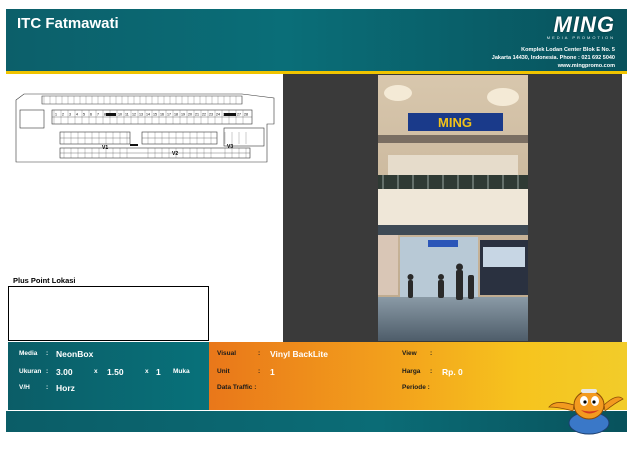 This screenshot has height=452, width=640. I want to click on media-label: Media, so click(28, 353).